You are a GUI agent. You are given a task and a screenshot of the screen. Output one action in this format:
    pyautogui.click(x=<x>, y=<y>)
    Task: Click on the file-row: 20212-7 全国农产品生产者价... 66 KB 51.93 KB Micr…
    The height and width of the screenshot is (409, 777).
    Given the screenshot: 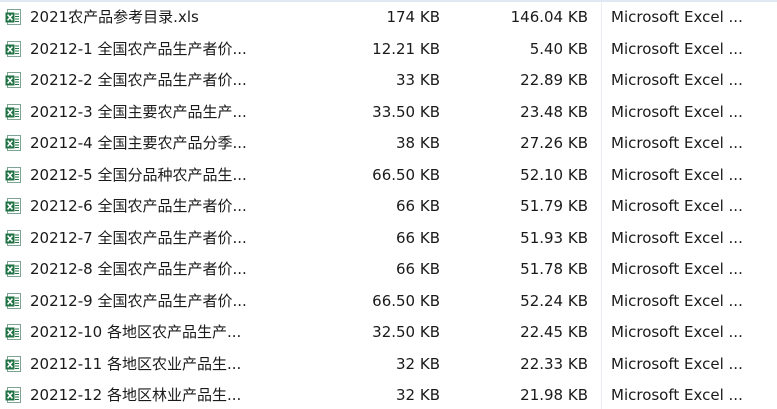 What is the action you would take?
    pyautogui.click(x=388, y=239)
    